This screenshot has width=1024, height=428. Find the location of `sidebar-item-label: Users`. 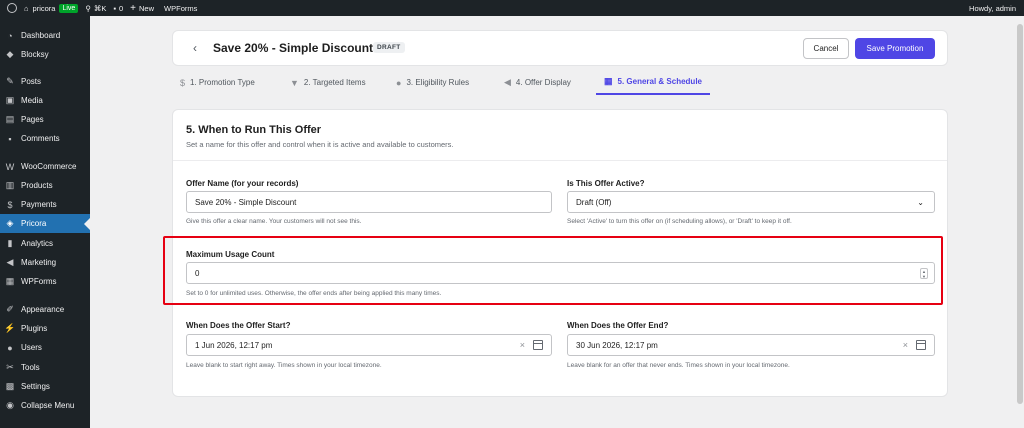

sidebar-item-label: Users is located at coordinates (31, 347).